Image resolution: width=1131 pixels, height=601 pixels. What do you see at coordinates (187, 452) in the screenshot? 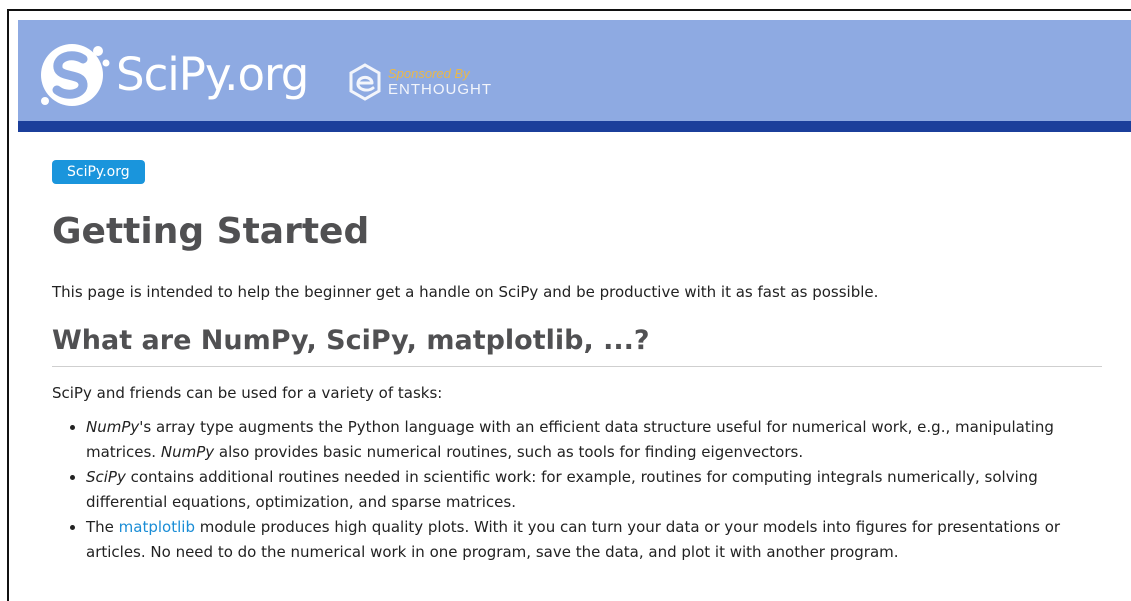
I see `numpy-term-2: NumPy` at bounding box center [187, 452].